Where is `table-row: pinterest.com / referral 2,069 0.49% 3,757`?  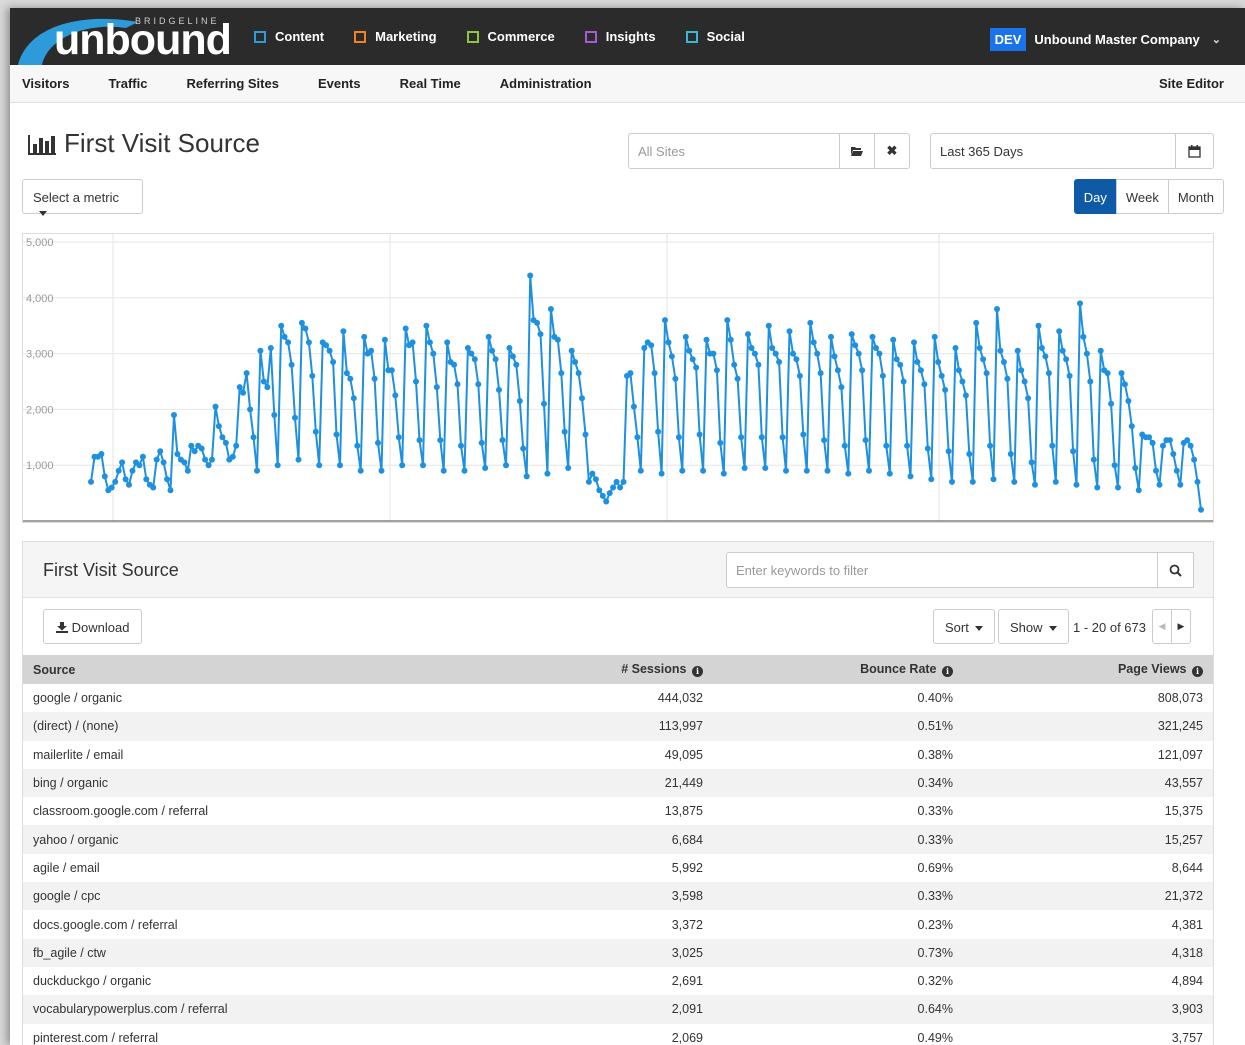
table-row: pinterest.com / referral 2,069 0.49% 3,757 is located at coordinates (618, 1034).